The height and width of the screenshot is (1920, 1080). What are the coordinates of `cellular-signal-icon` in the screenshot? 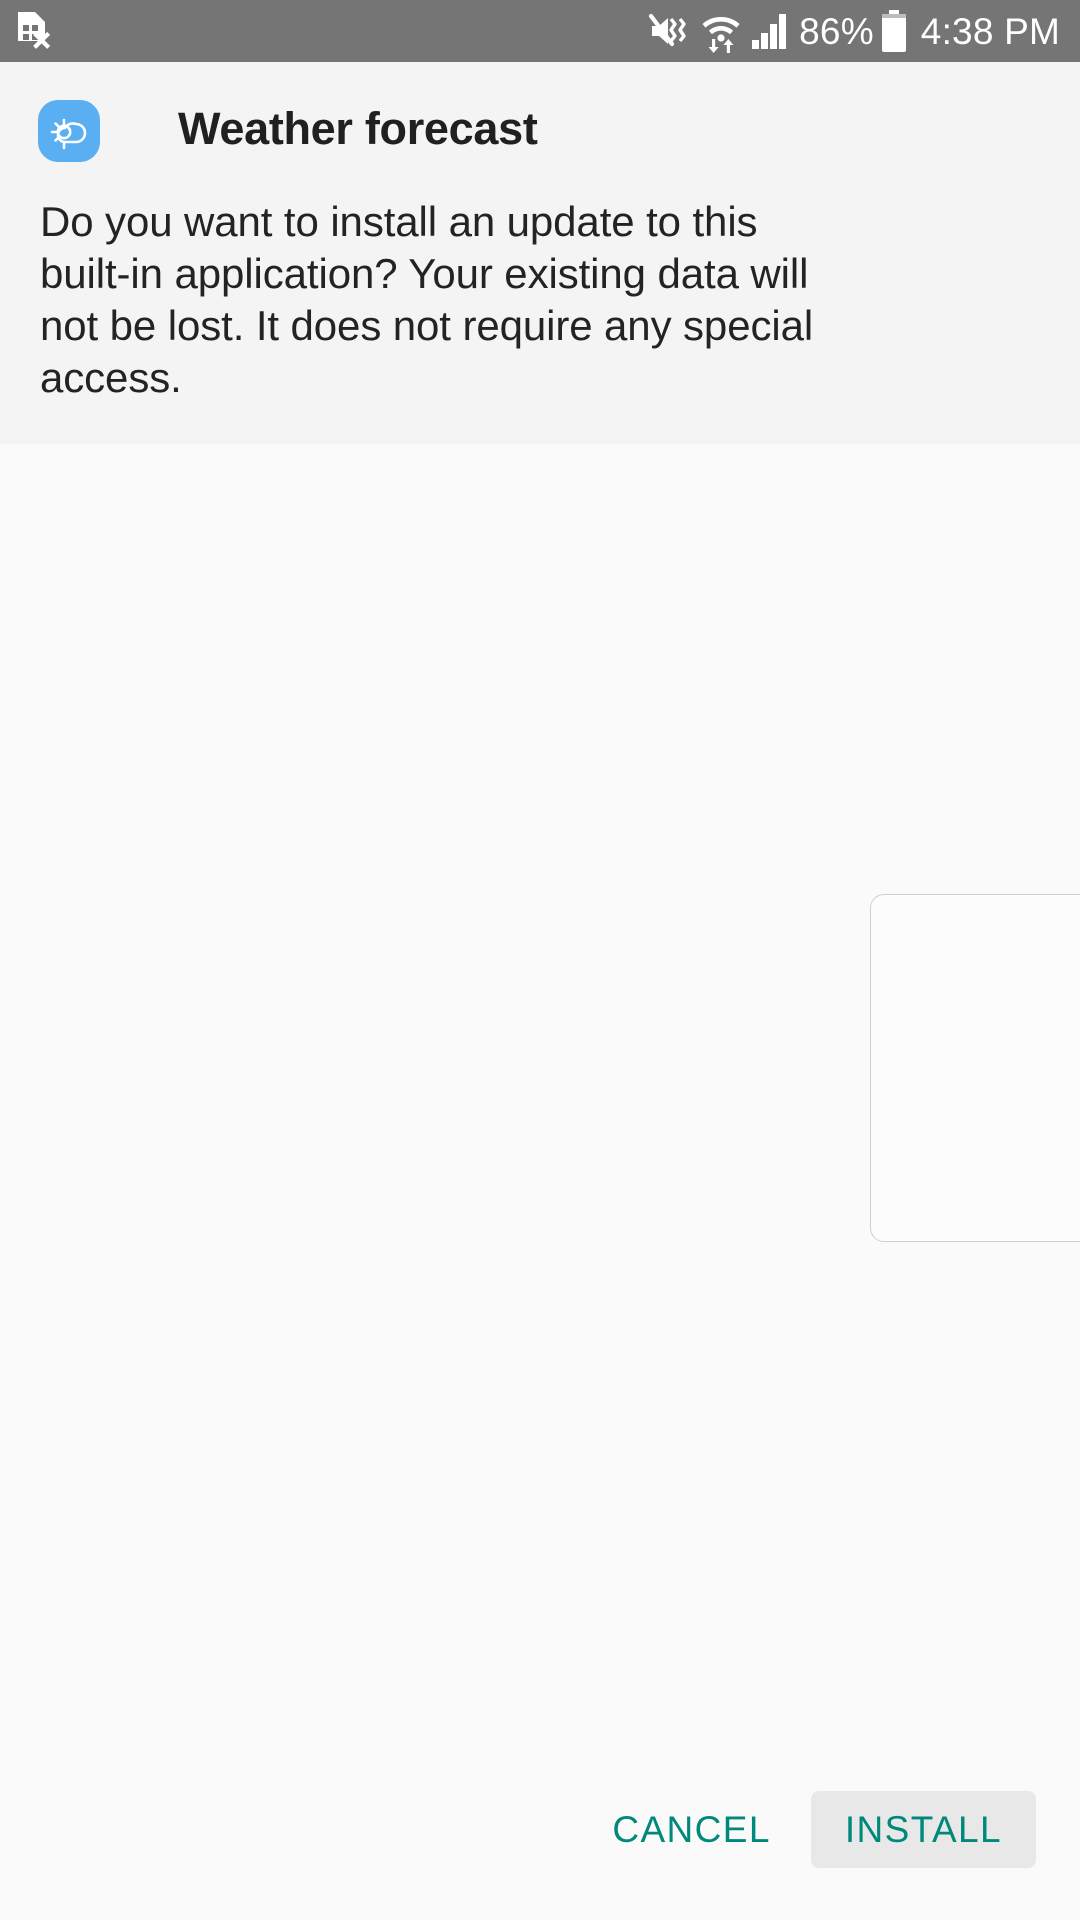 It's located at (770, 31).